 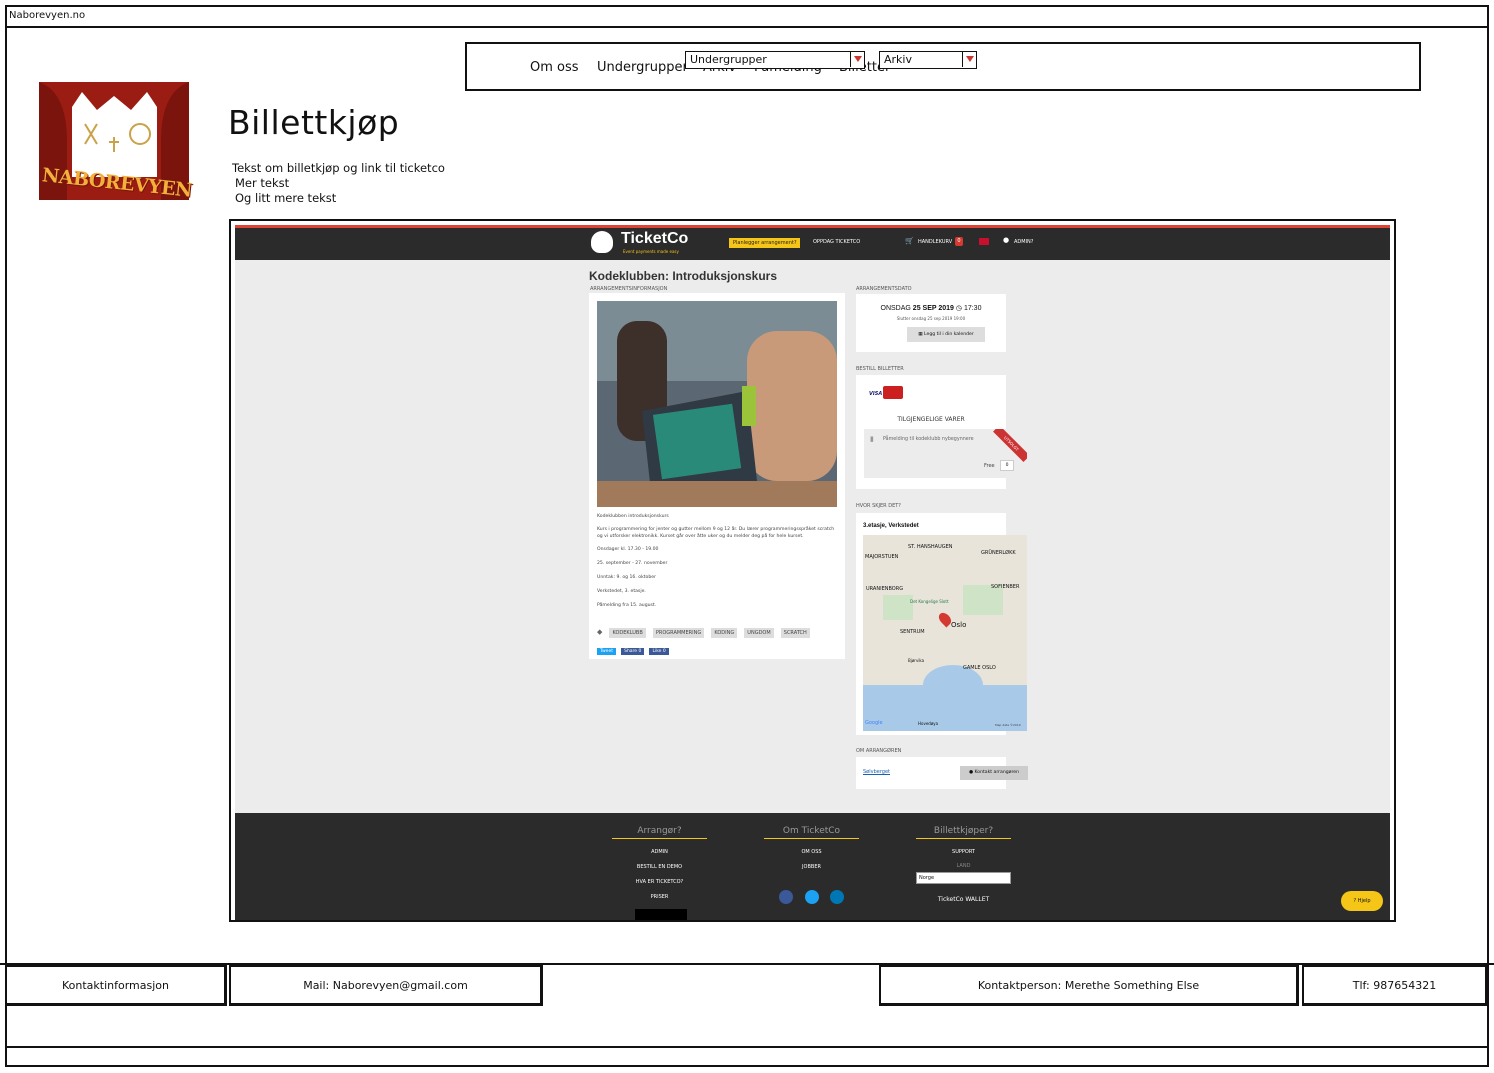 What do you see at coordinates (1355, 901) in the screenshot?
I see `help-icon: ?` at bounding box center [1355, 901].